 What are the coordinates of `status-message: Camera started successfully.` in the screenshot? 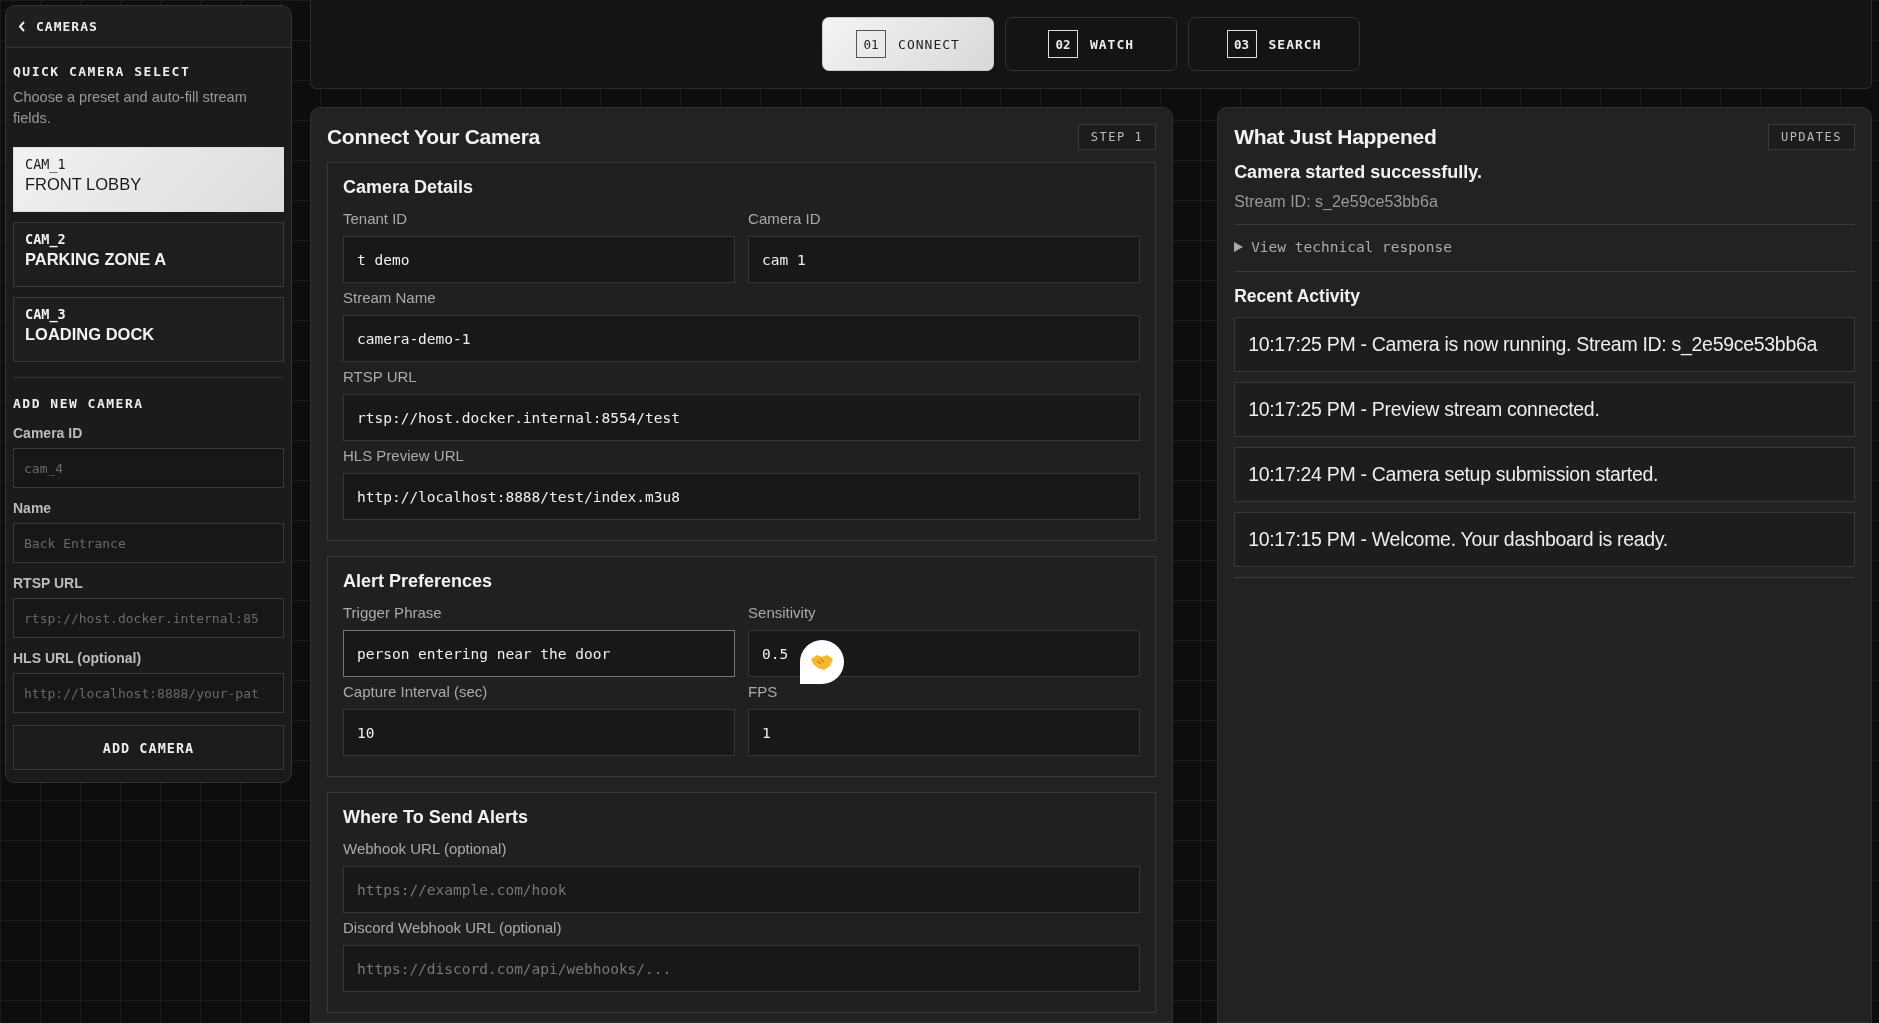 It's located at (1358, 172).